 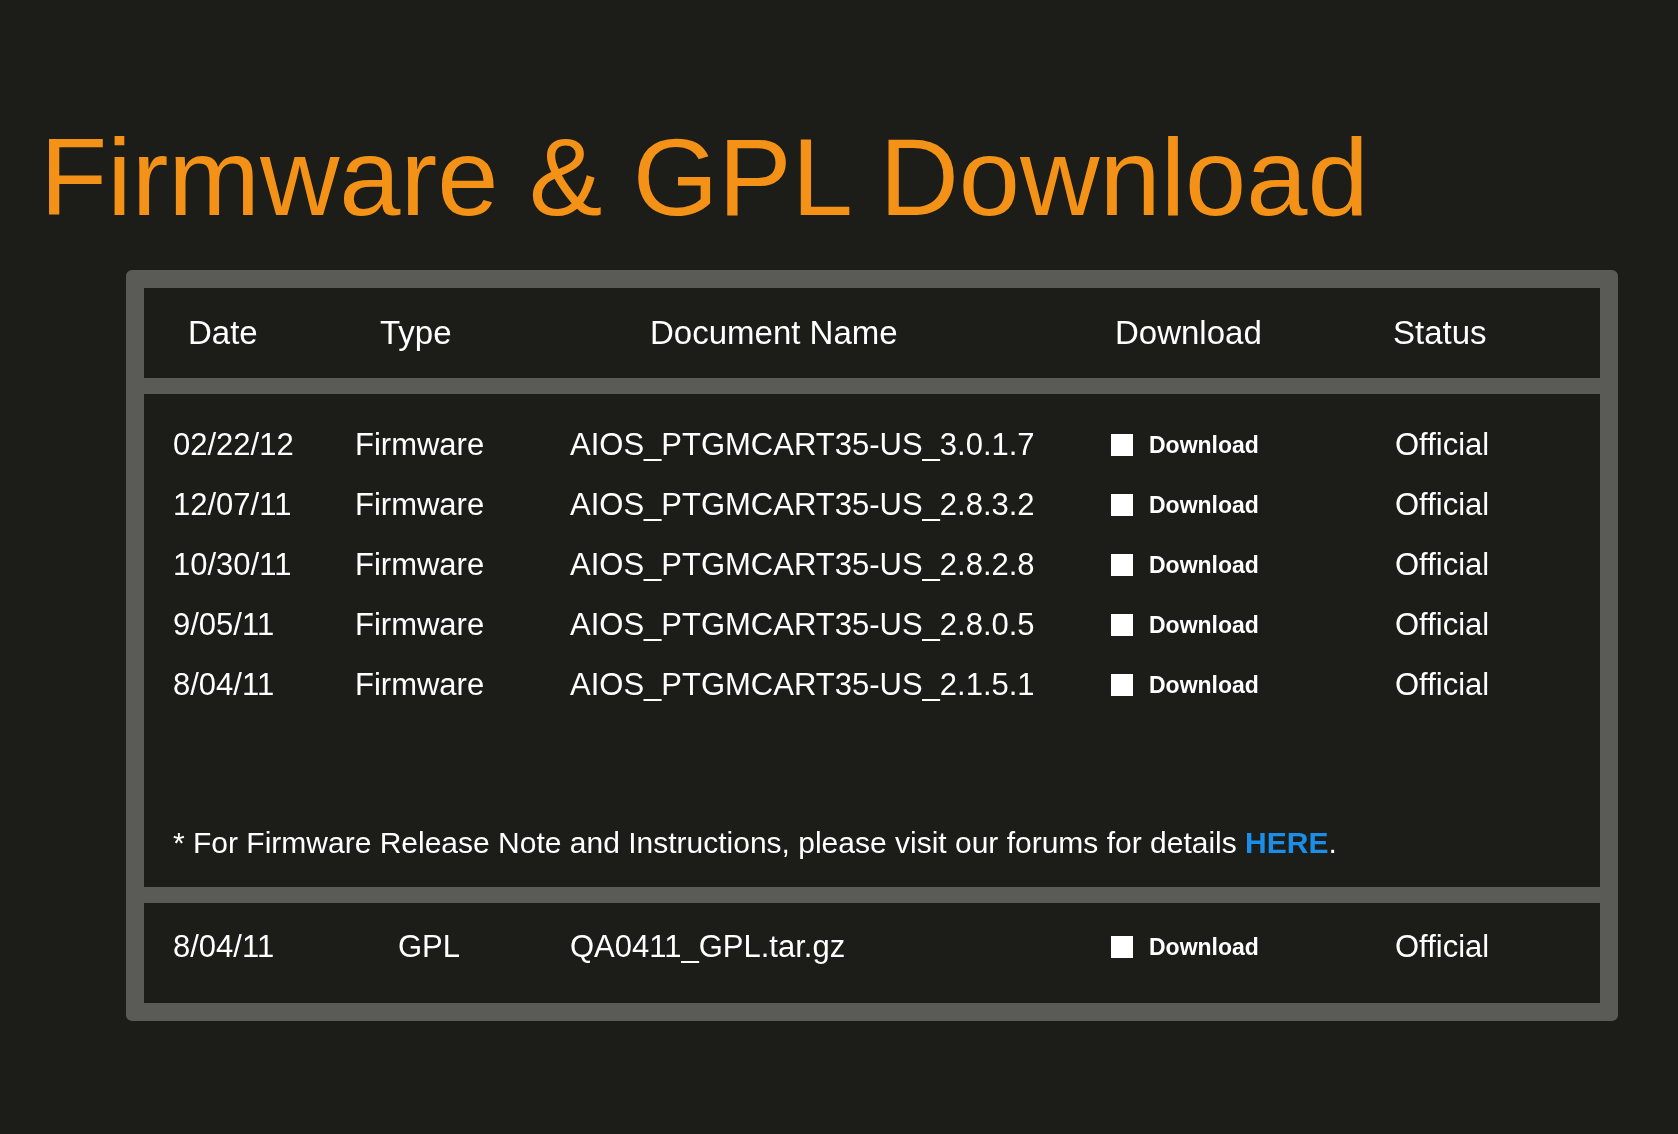 I want to click on document-name-cell: QA0411_GPL.tar.gz, so click(x=708, y=947).